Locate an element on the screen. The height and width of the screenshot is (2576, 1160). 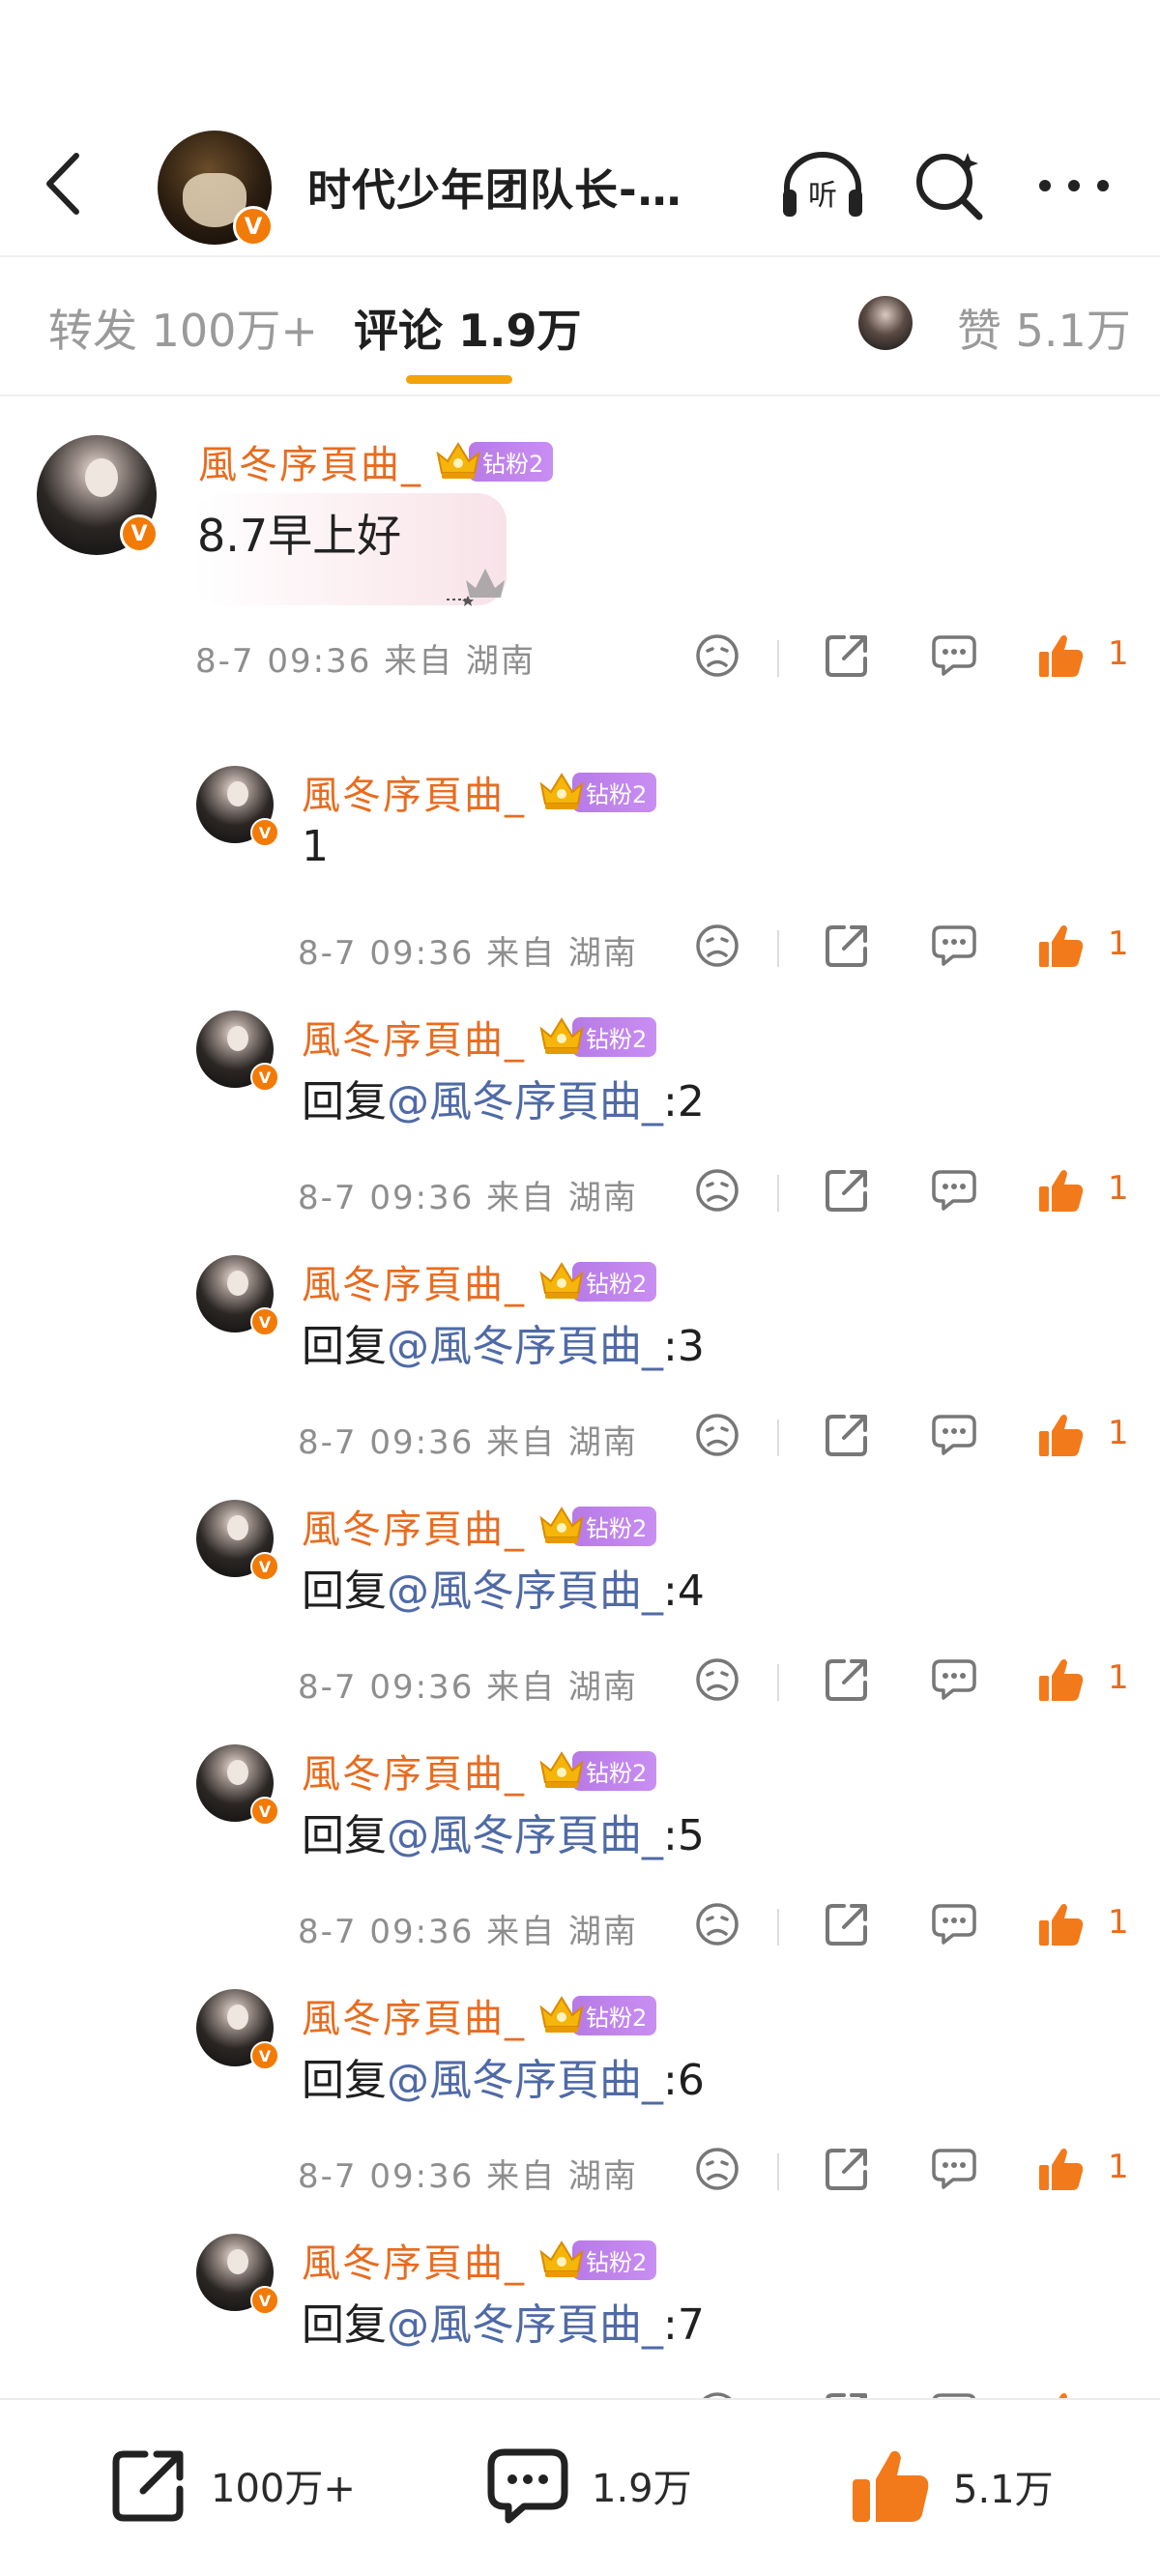
bottom-like-button: 5.1万 is located at coordinates (952, 2486).